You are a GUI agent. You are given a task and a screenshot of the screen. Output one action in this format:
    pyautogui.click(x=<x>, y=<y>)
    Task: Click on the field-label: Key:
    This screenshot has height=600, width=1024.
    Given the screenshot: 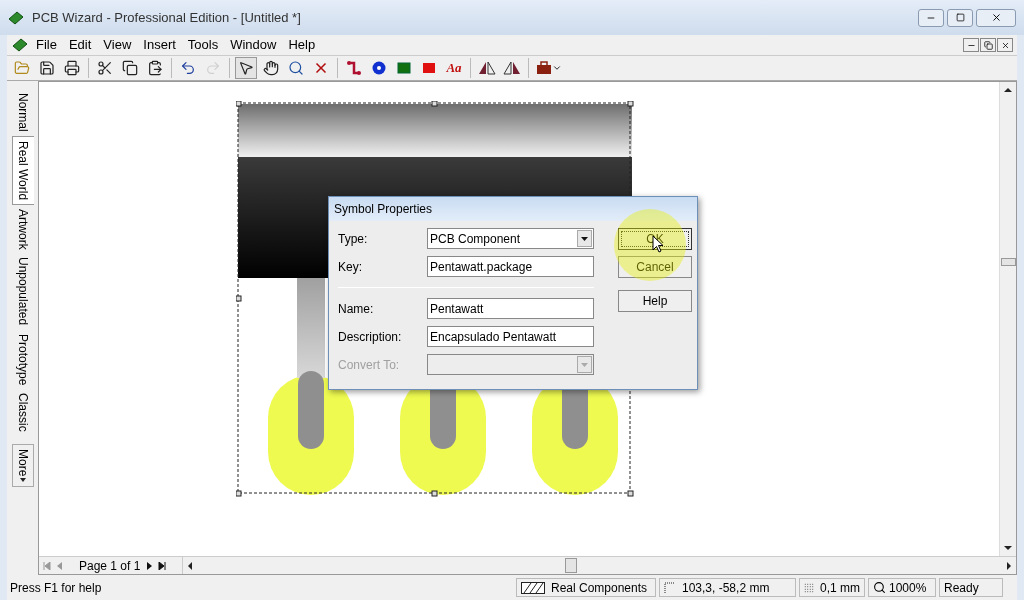 What is the action you would take?
    pyautogui.click(x=350, y=267)
    